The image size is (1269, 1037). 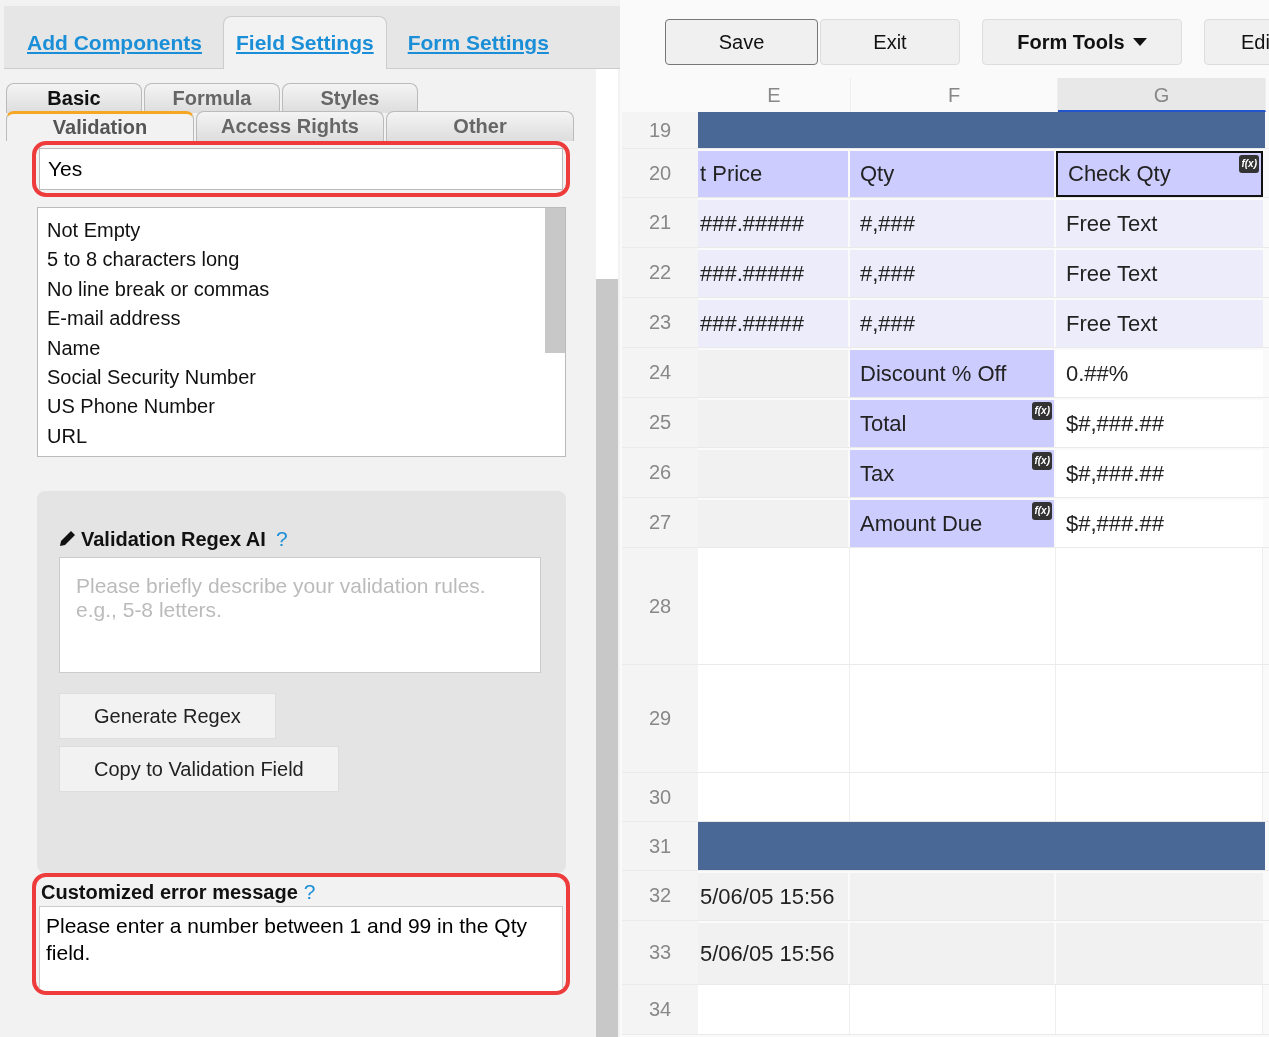 What do you see at coordinates (660, 606) in the screenshot?
I see `row-number: 28` at bounding box center [660, 606].